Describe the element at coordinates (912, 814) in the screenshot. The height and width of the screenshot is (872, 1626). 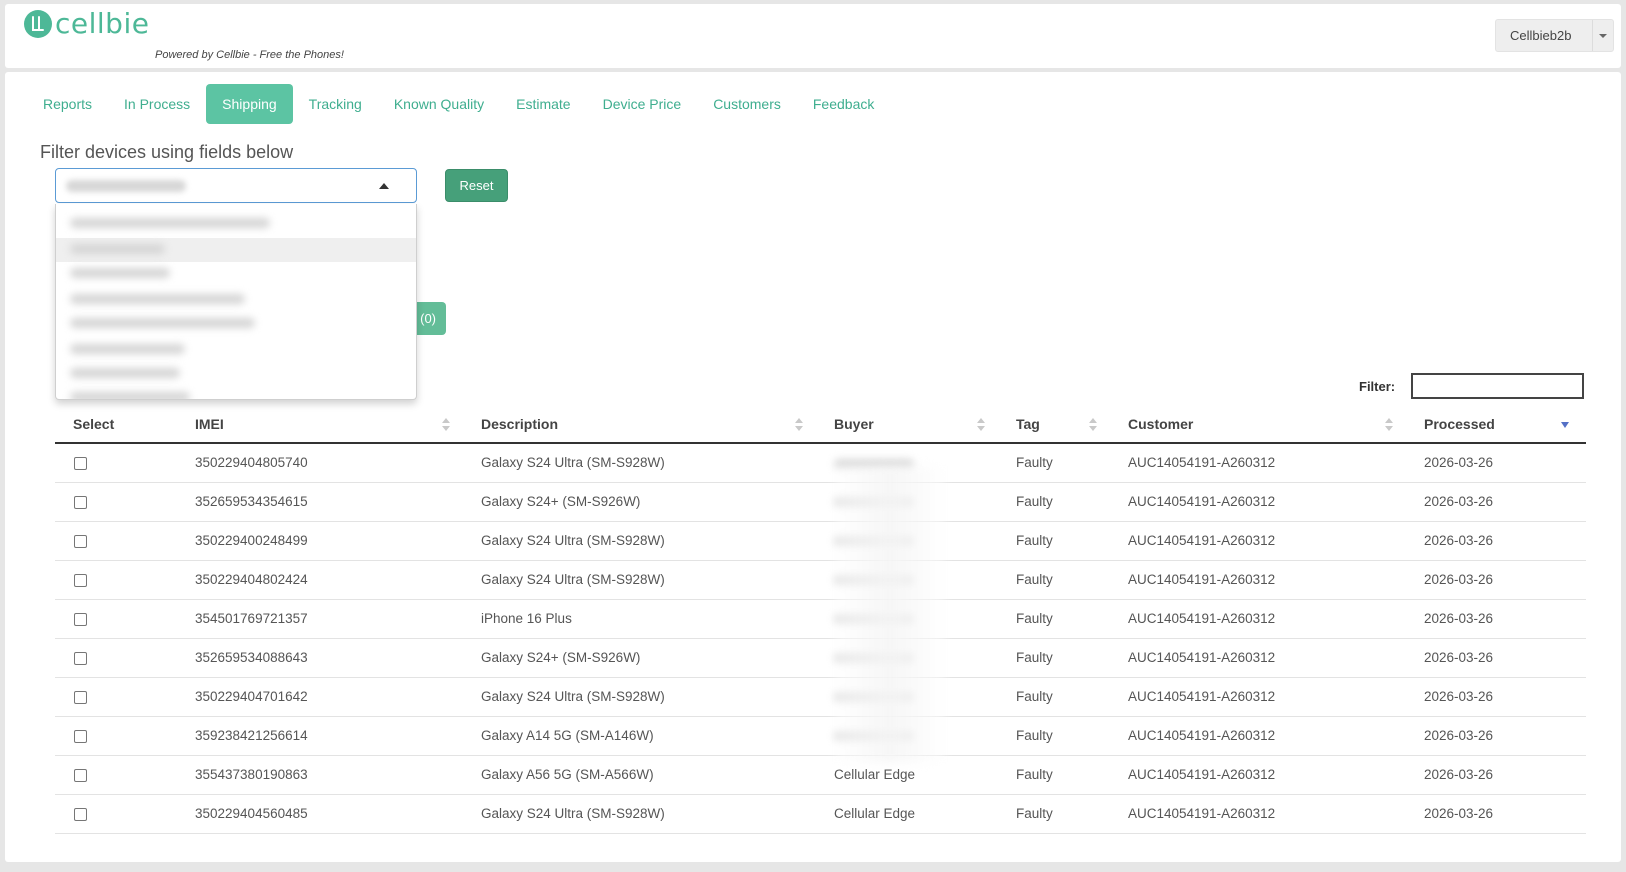
I see `buyer-cell: Cellular Edge` at that location.